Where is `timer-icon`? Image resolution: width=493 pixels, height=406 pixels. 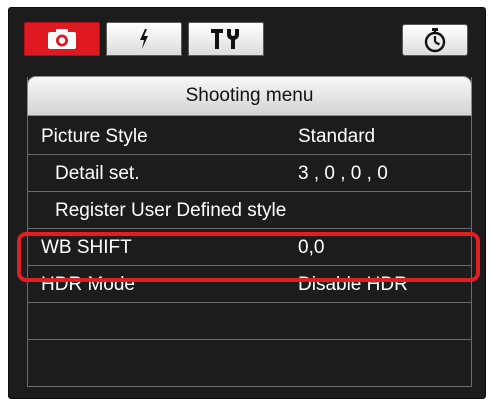 timer-icon is located at coordinates (435, 40).